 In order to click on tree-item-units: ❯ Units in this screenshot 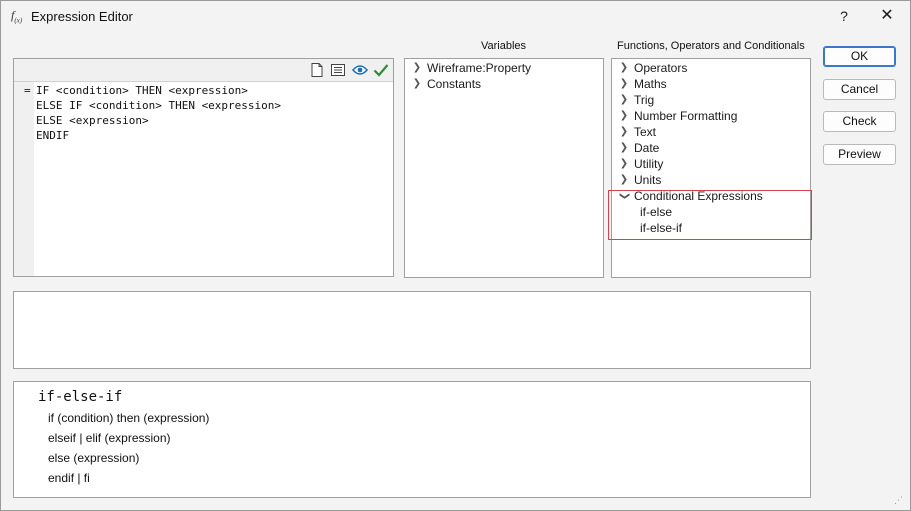, I will do `click(640, 180)`.